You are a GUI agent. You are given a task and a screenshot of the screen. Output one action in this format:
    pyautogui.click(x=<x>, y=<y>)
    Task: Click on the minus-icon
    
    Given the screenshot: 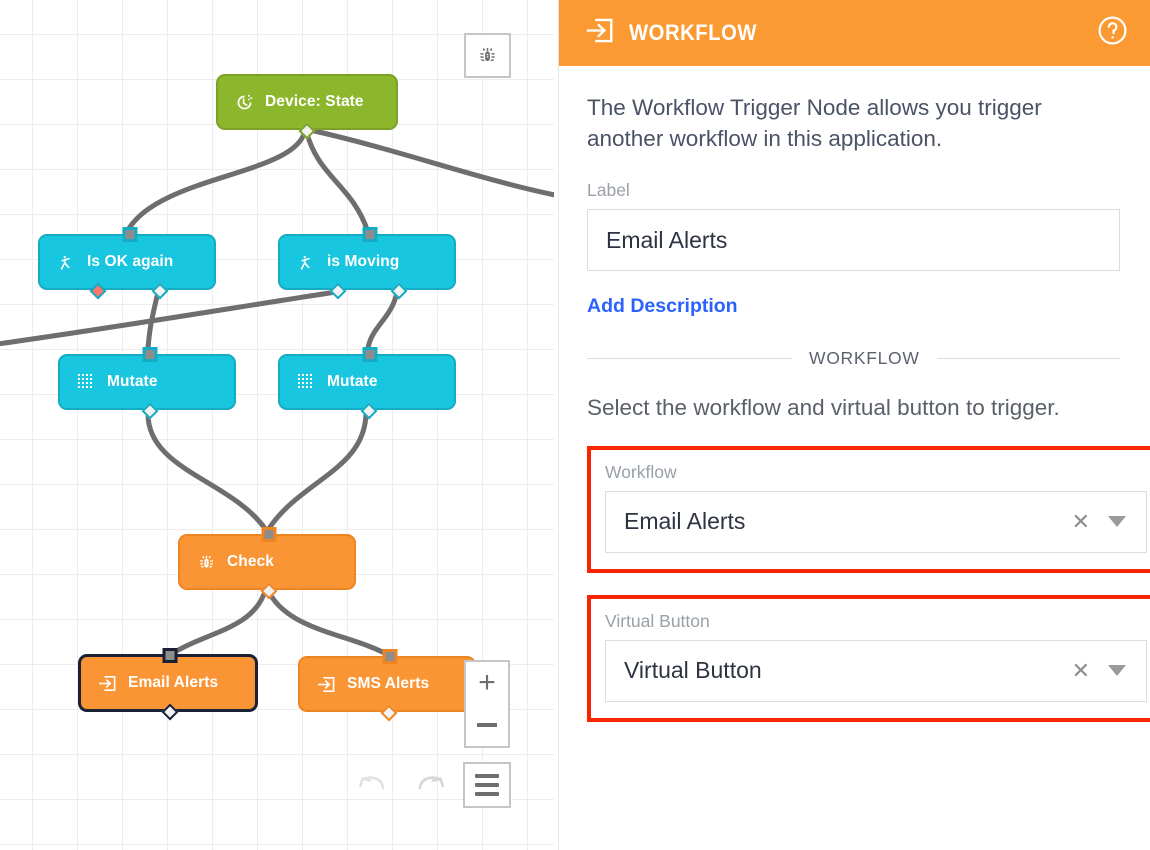 What is the action you would take?
    pyautogui.click(x=487, y=724)
    